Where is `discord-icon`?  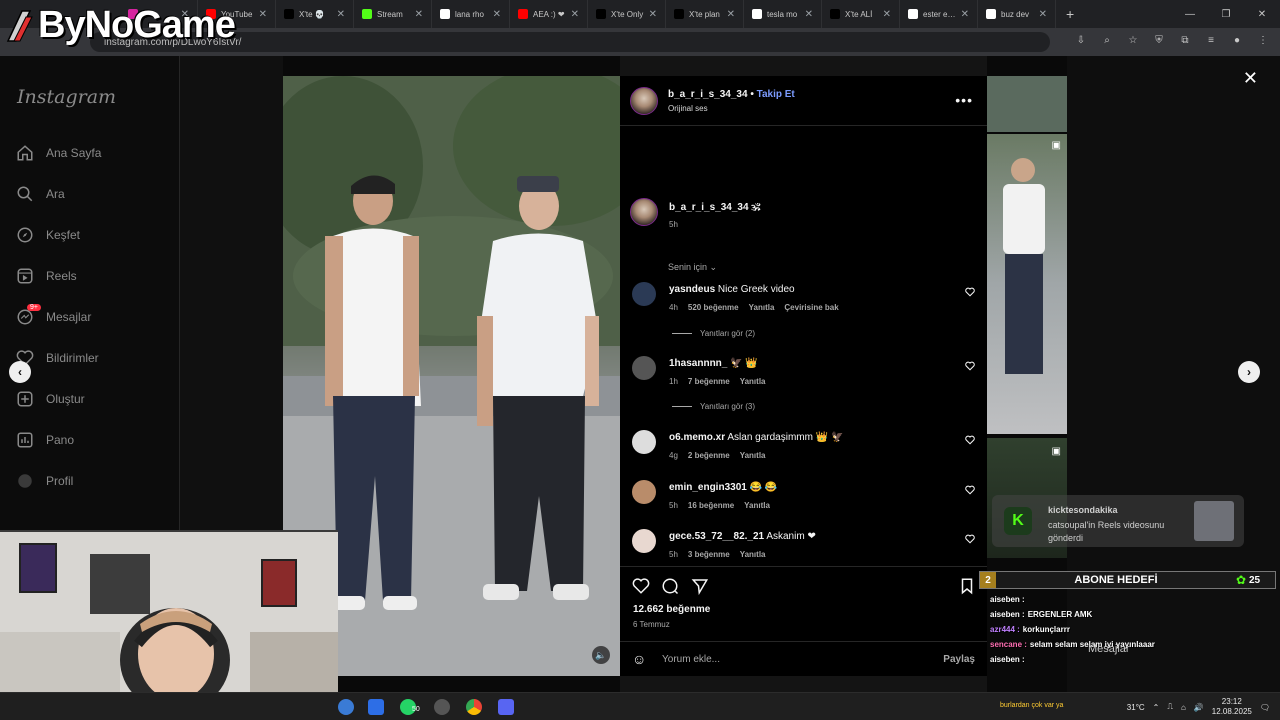 discord-icon is located at coordinates (506, 707).